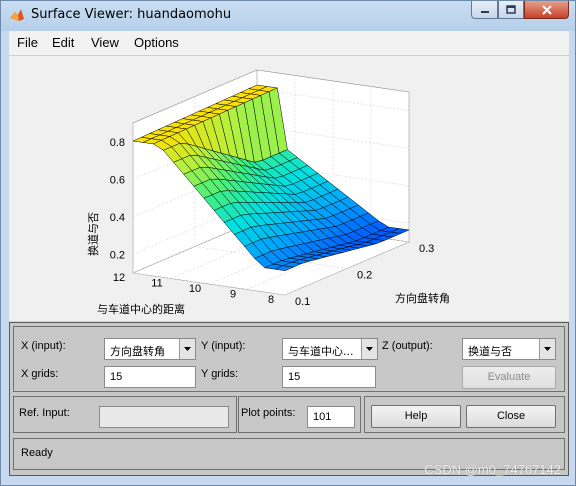 Image resolution: width=576 pixels, height=486 pixels. I want to click on evaluate-button: Evaluate, so click(509, 377).